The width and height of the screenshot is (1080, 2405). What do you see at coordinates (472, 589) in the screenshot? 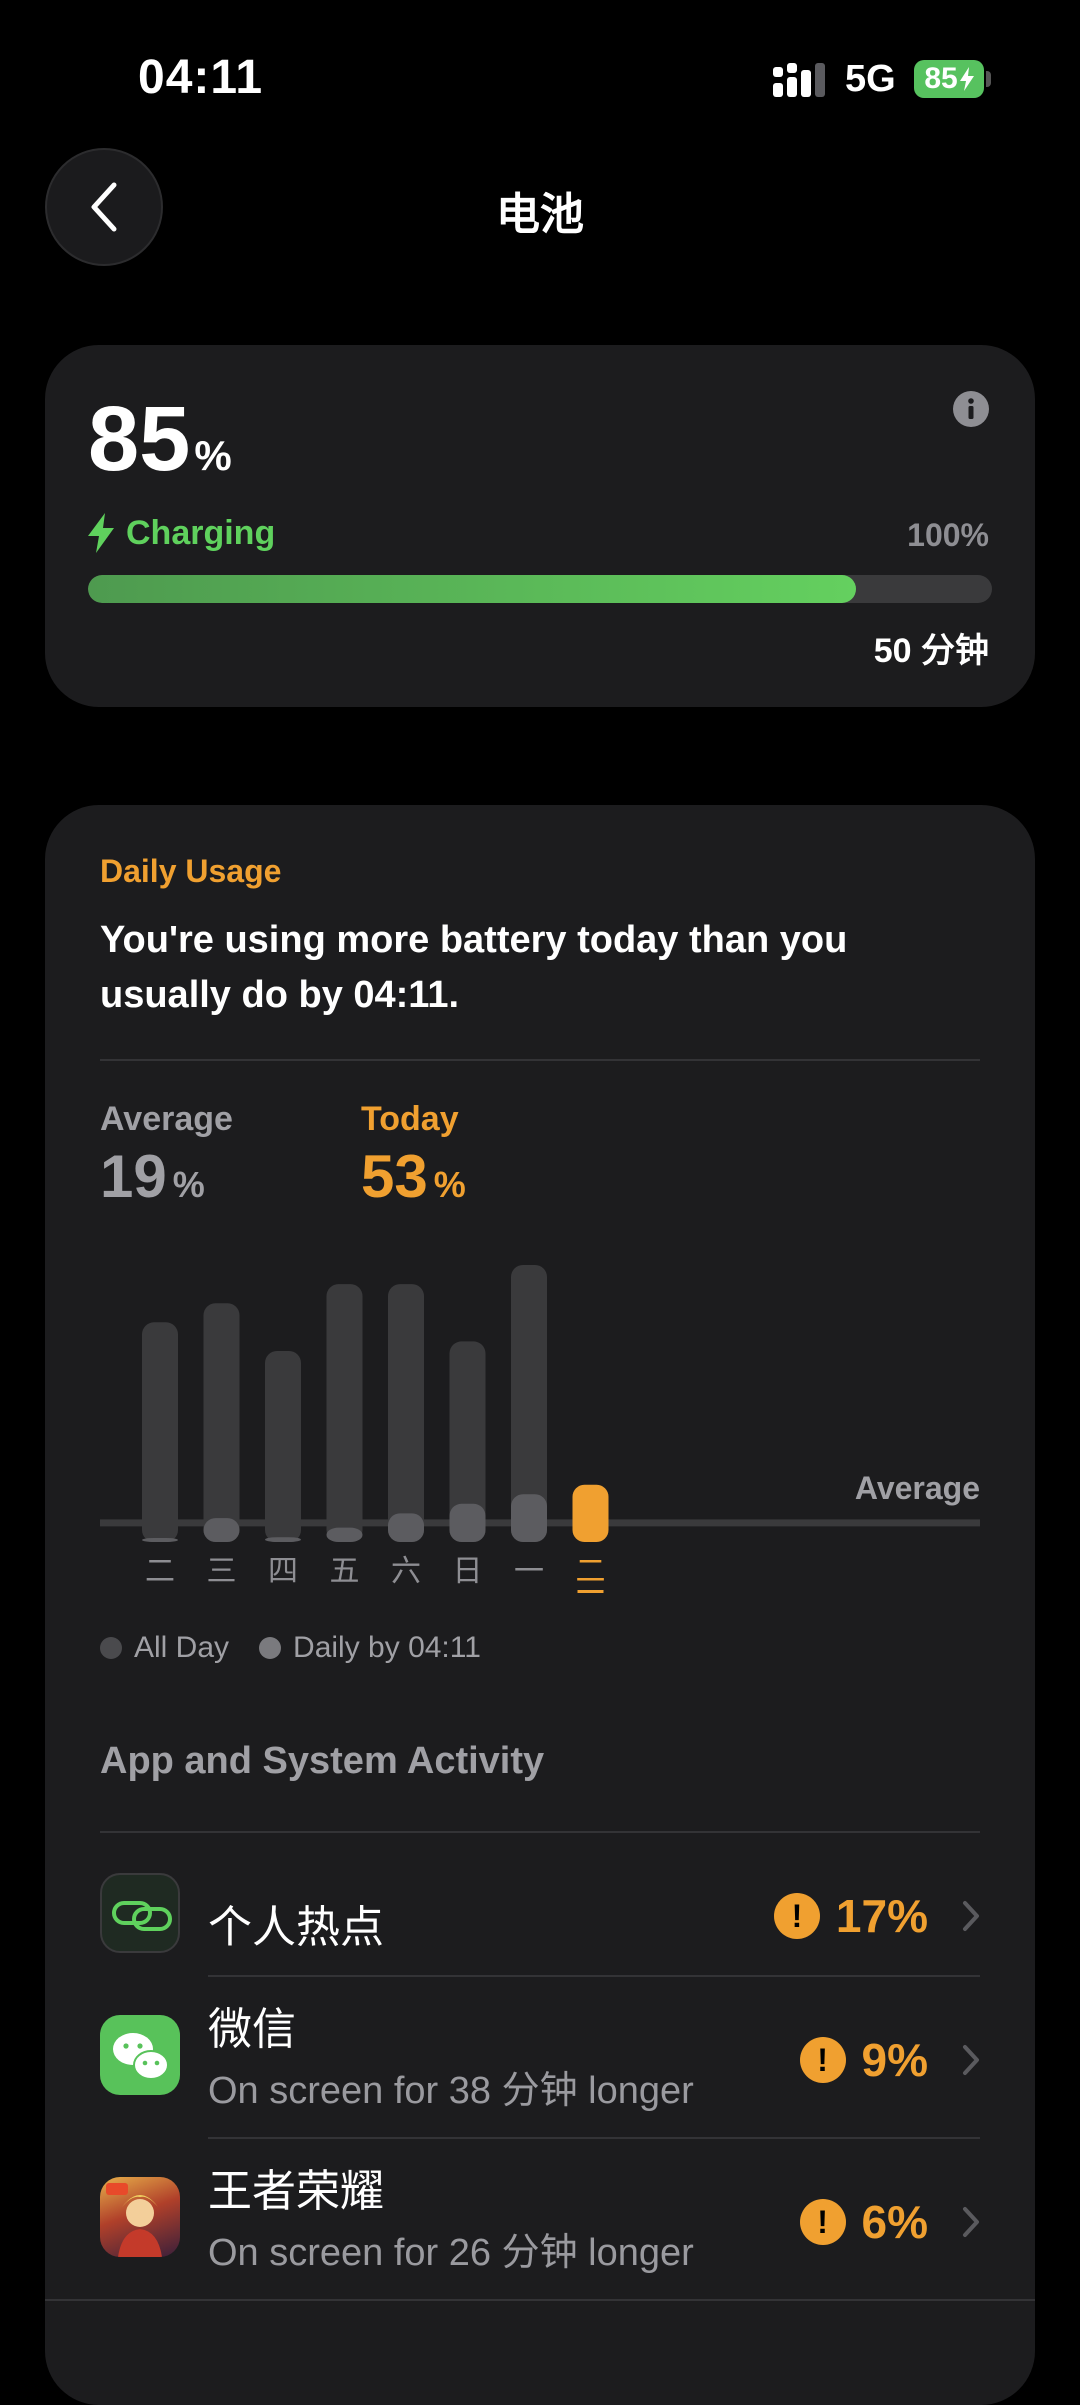
I see `battery-progress-fill` at bounding box center [472, 589].